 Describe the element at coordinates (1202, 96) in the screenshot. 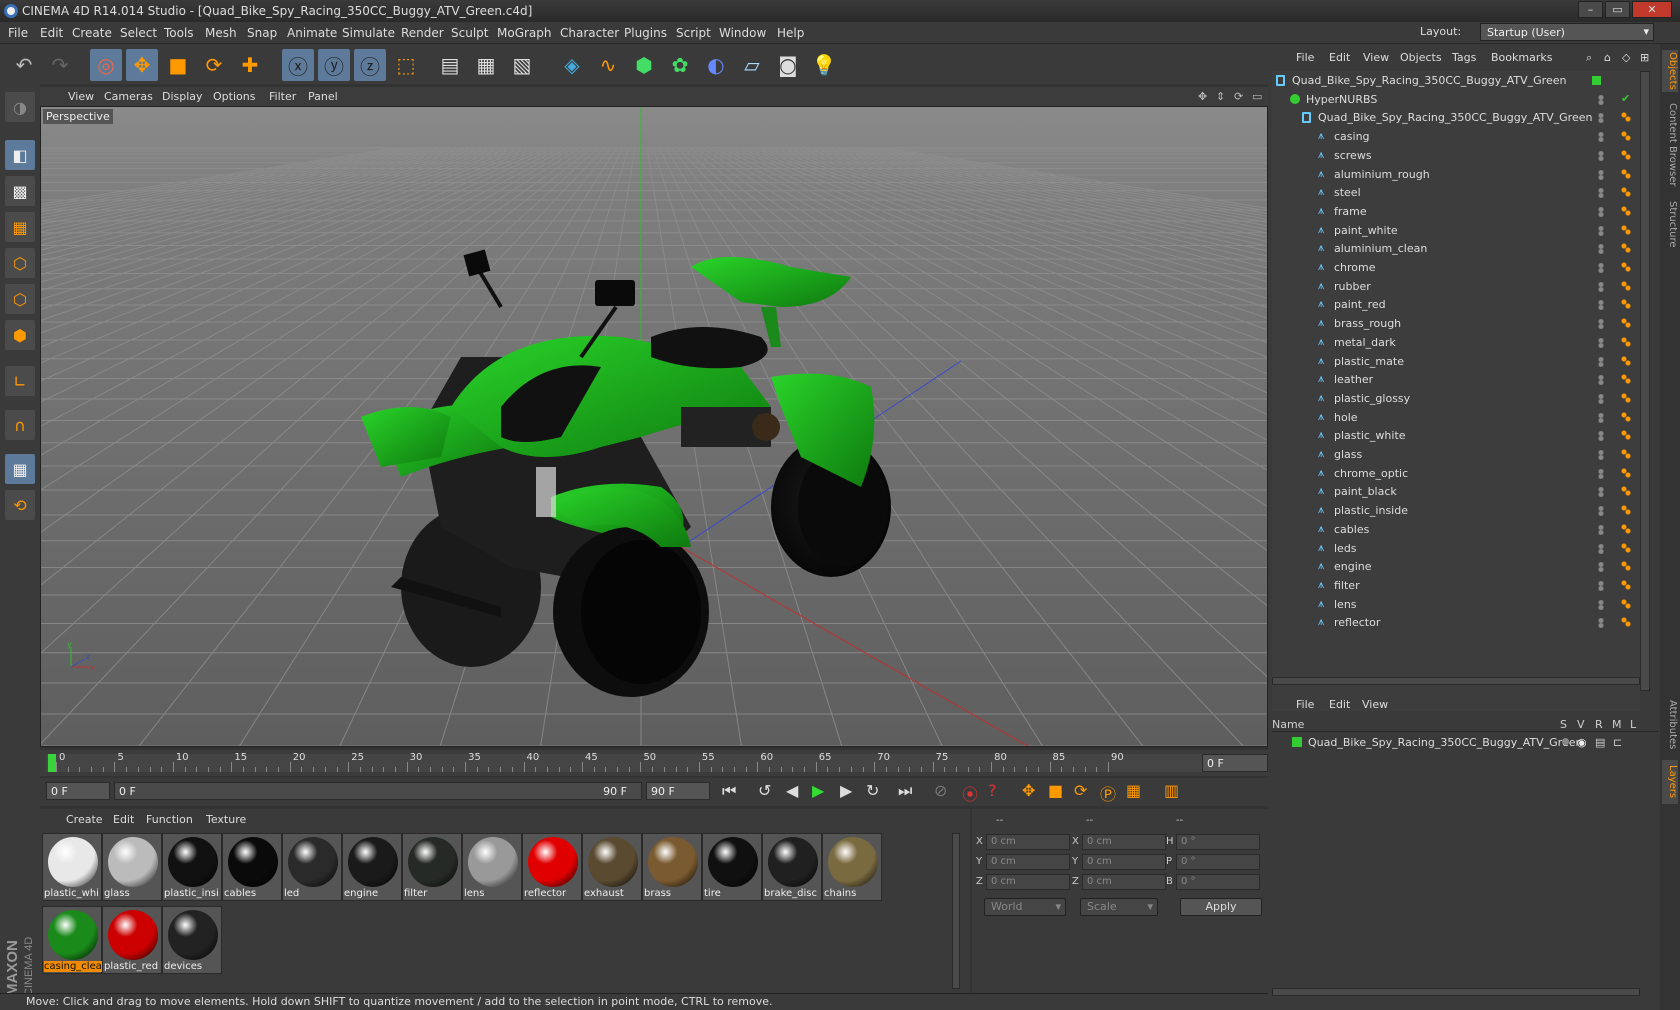

I see `vp-pan-icon: ✥` at that location.